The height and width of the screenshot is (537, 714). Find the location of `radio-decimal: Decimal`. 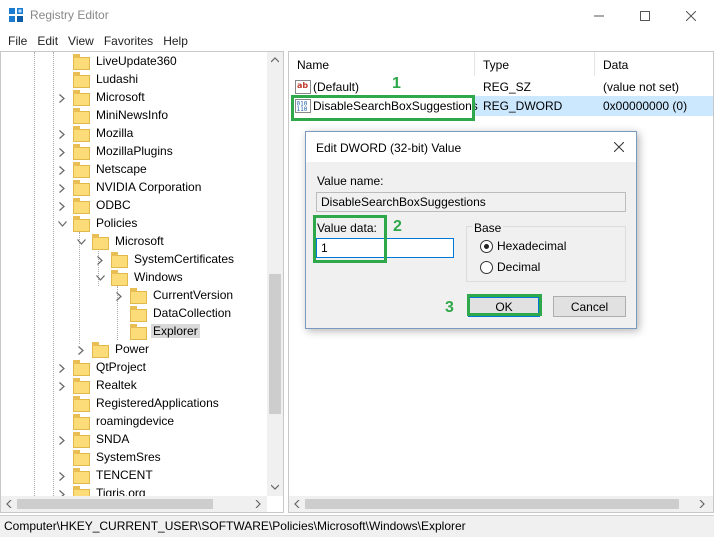

radio-decimal: Decimal is located at coordinates (510, 267).